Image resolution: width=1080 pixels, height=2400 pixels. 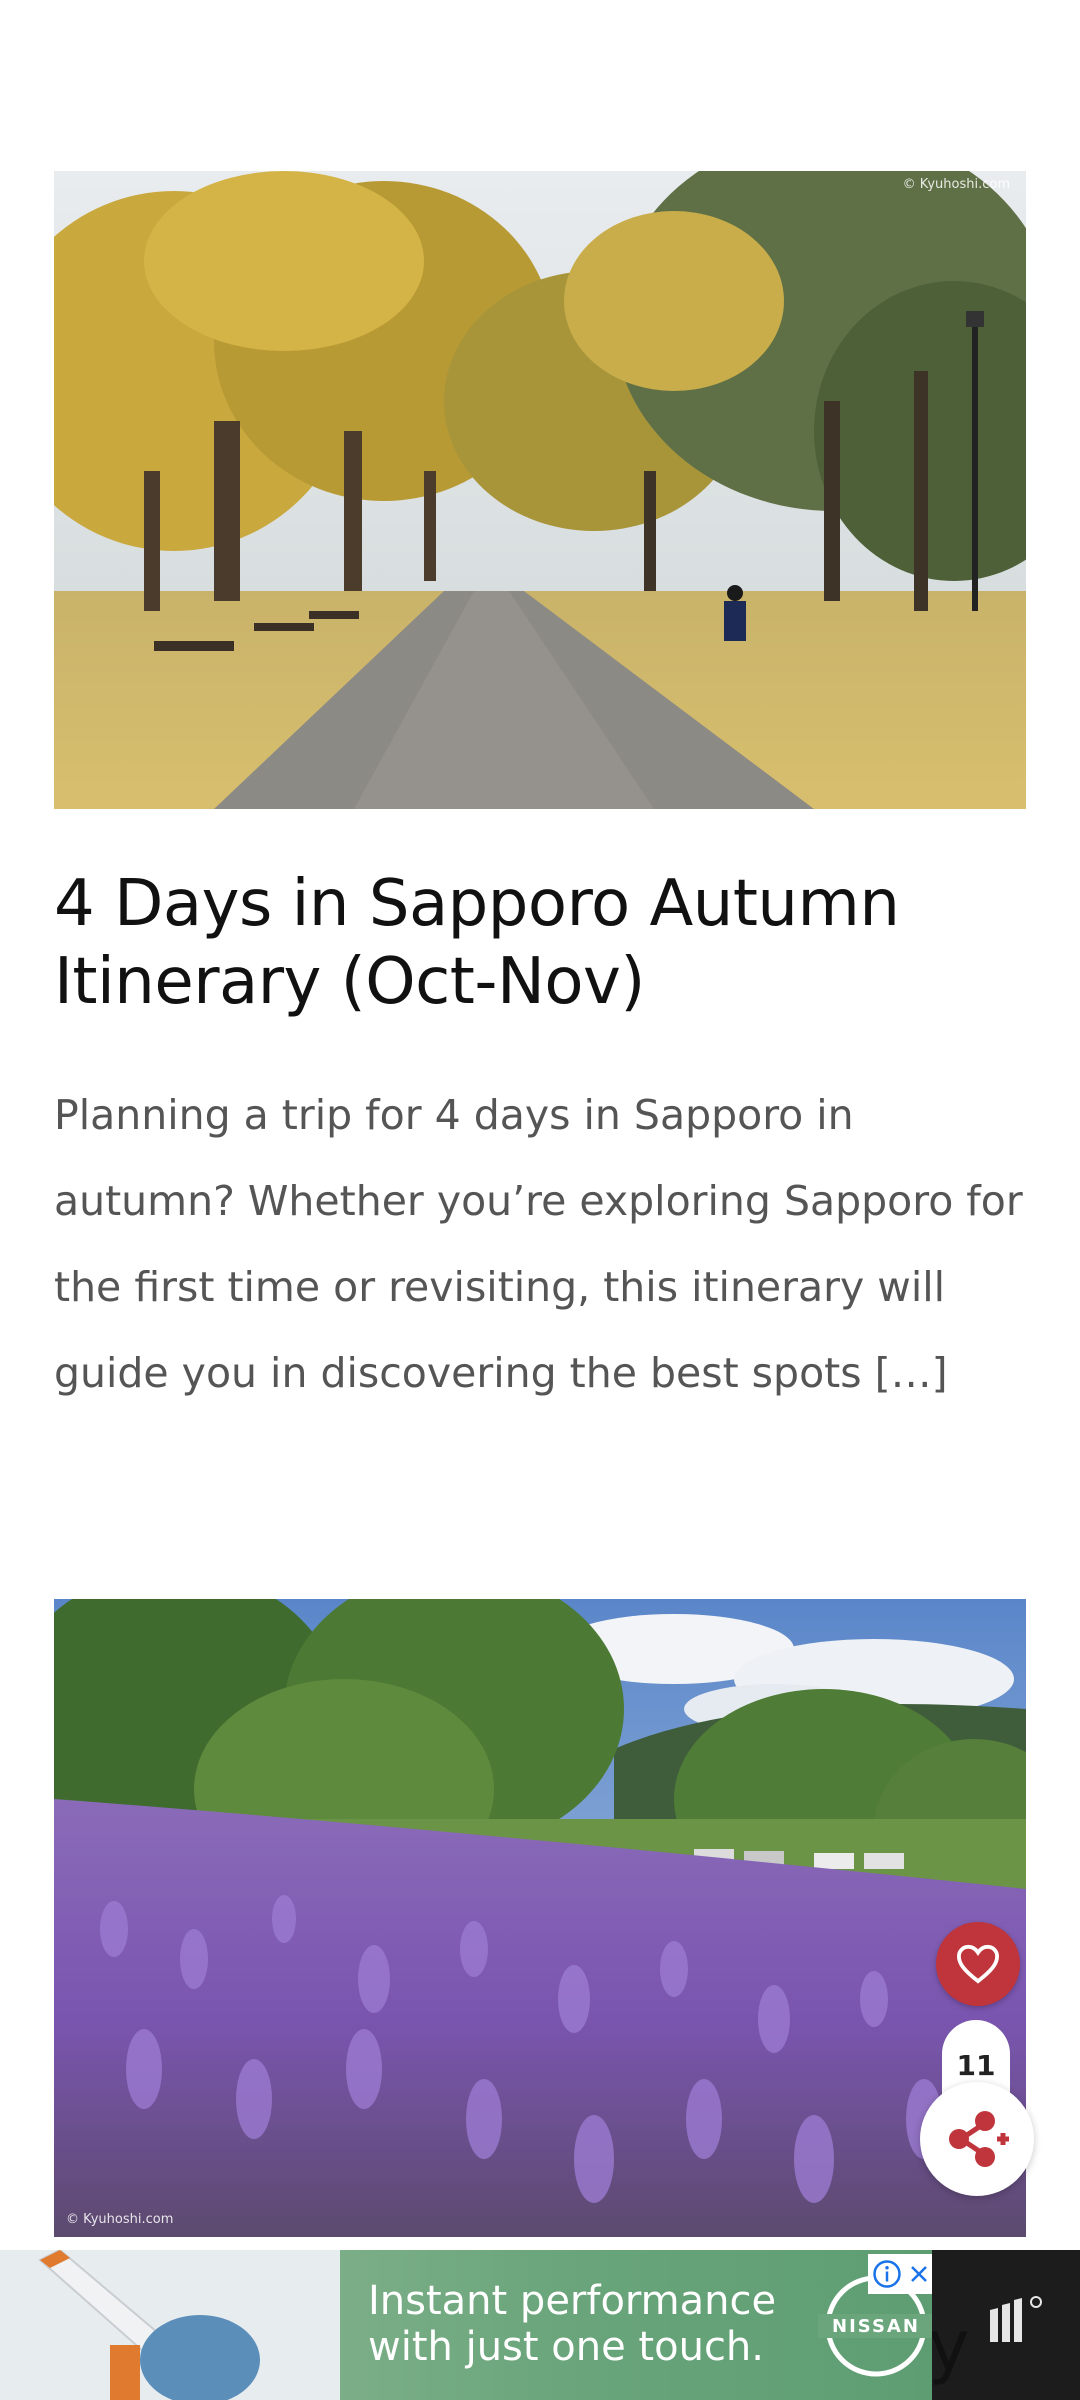 I want to click on share-button, so click(x=977, y=2139).